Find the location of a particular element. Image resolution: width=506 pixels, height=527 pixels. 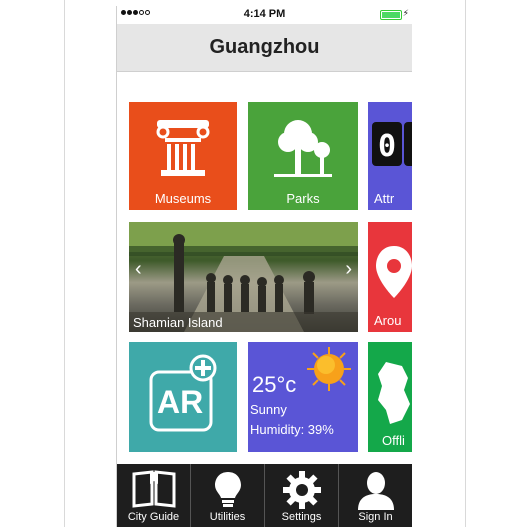

map-pin-icon is located at coordinates (394, 272).